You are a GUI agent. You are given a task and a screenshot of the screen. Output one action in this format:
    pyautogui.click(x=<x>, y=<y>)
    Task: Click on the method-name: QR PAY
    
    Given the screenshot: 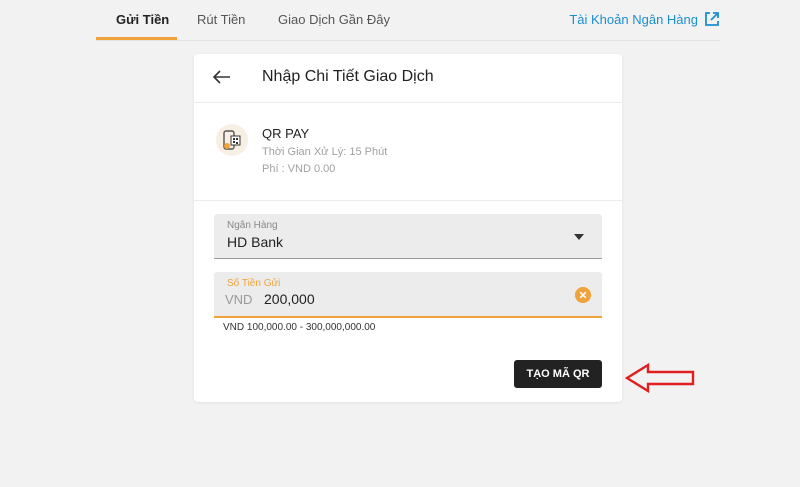 What is the action you would take?
    pyautogui.click(x=286, y=133)
    